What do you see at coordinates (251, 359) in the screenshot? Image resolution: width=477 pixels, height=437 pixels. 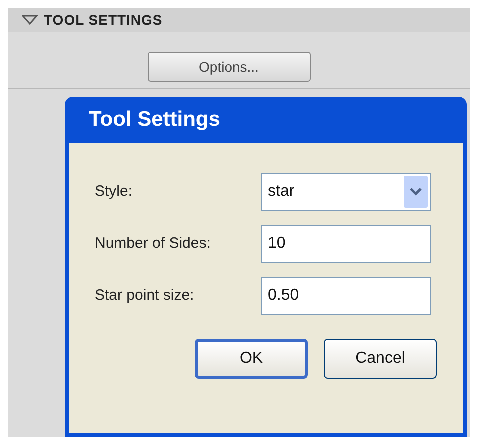 I see `dialog-button: OK` at bounding box center [251, 359].